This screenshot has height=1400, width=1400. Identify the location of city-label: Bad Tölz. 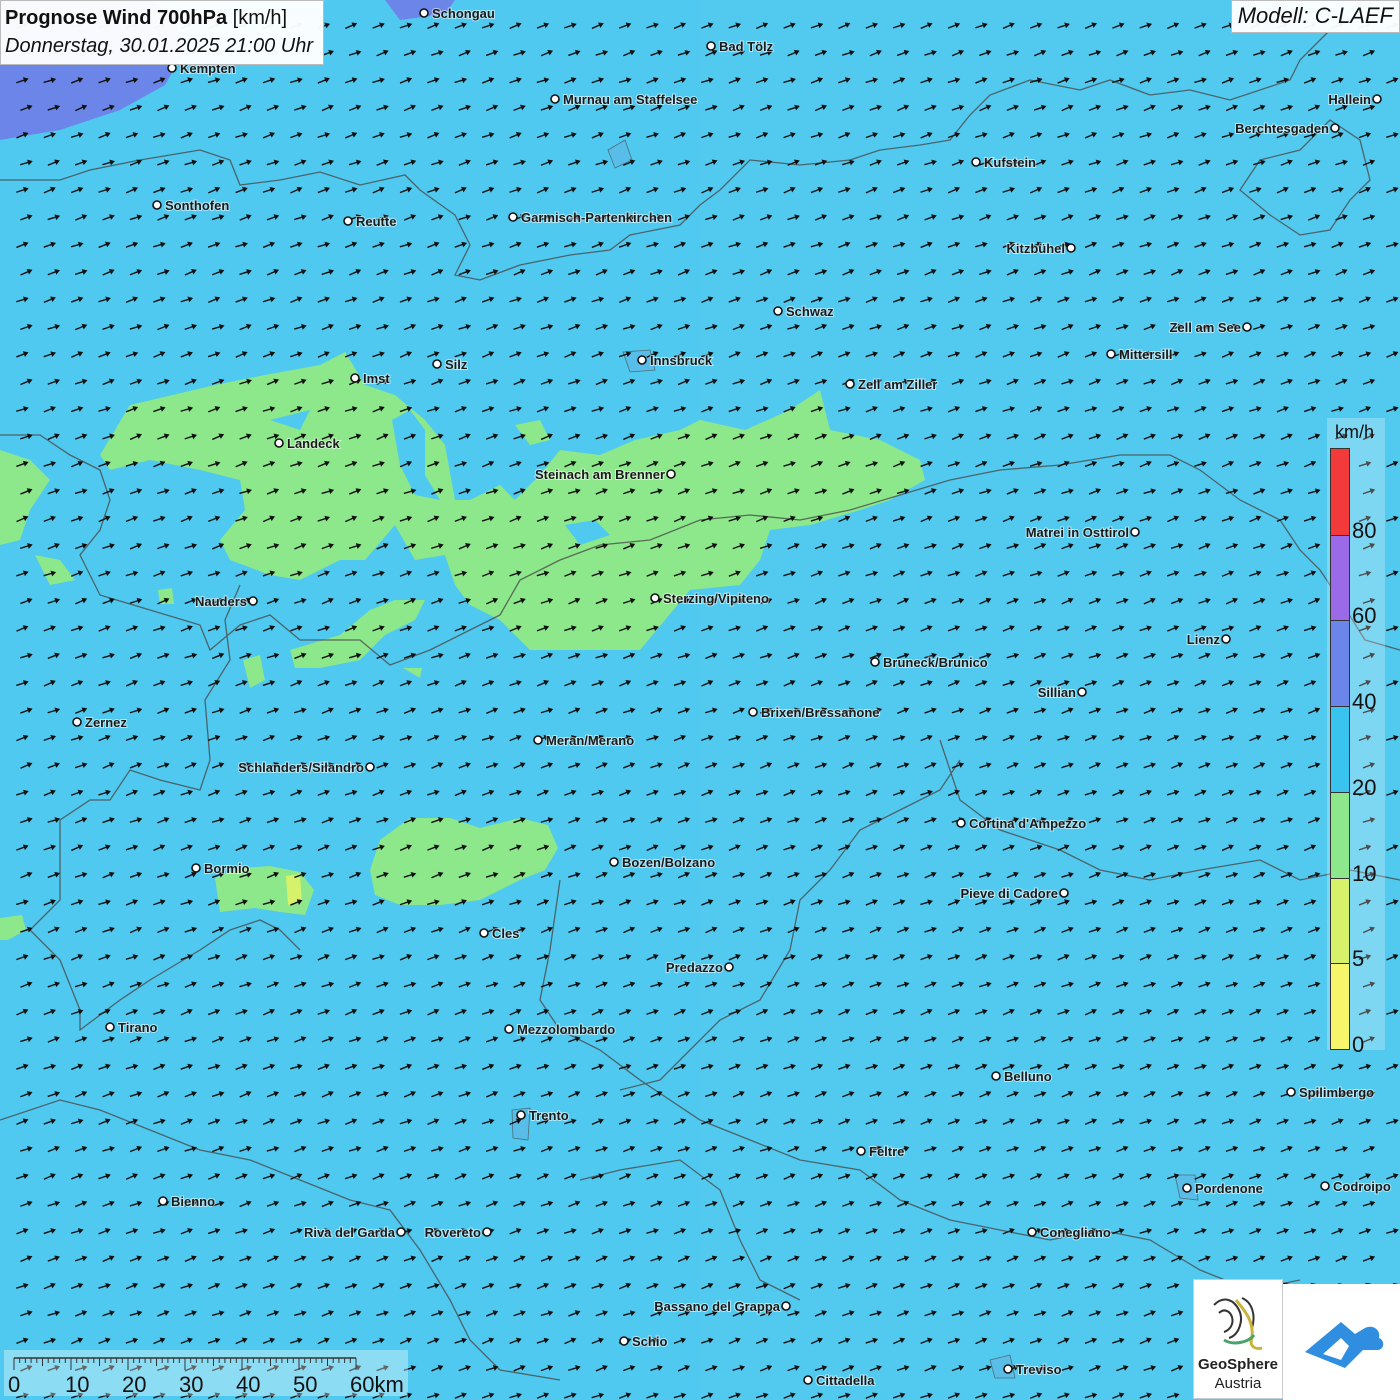
(746, 46).